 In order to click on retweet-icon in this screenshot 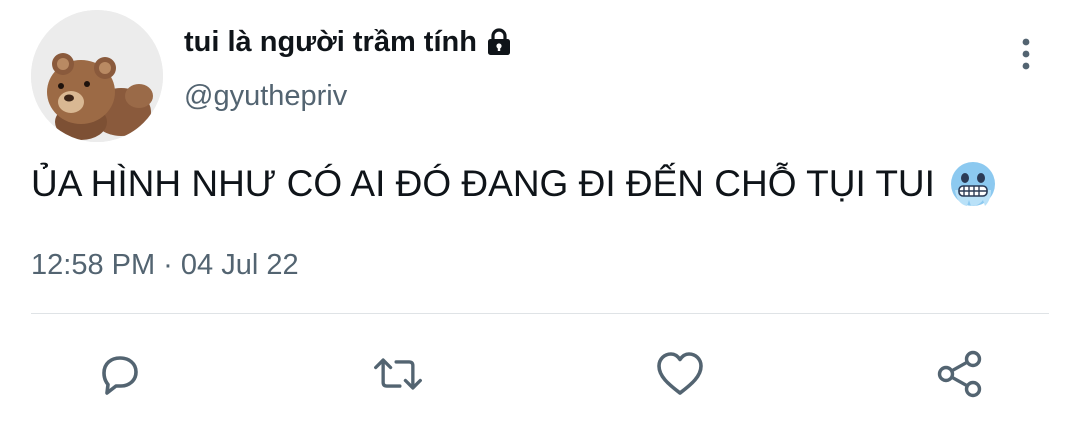, I will do `click(398, 374)`.